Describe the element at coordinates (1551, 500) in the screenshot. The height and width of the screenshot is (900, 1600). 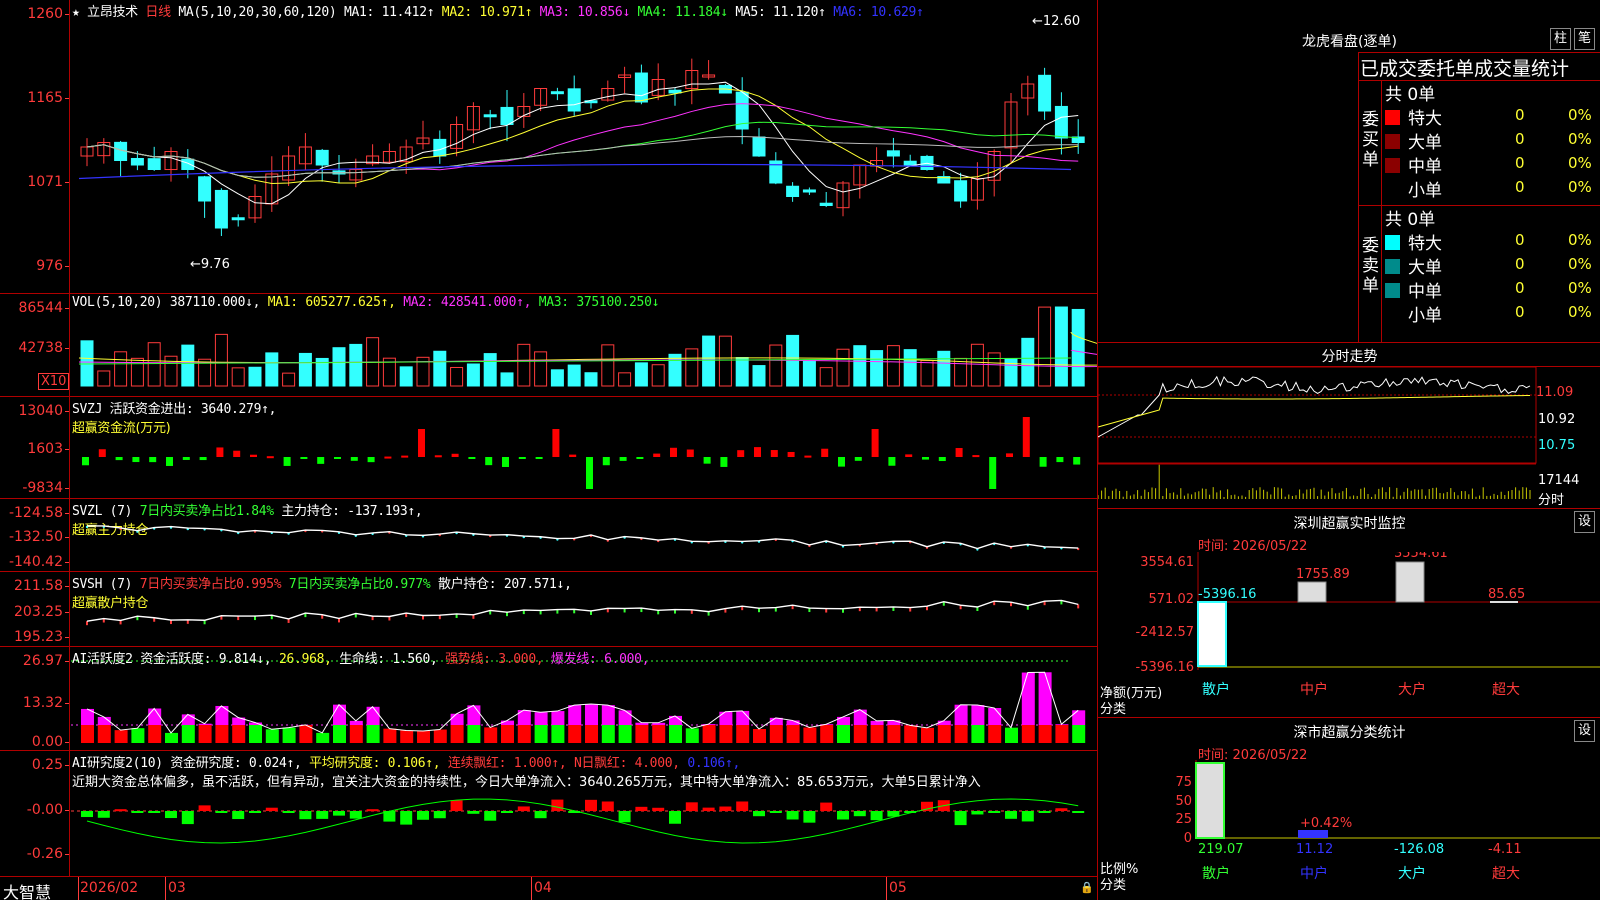
I see `intraday-vol-label: 分时` at that location.